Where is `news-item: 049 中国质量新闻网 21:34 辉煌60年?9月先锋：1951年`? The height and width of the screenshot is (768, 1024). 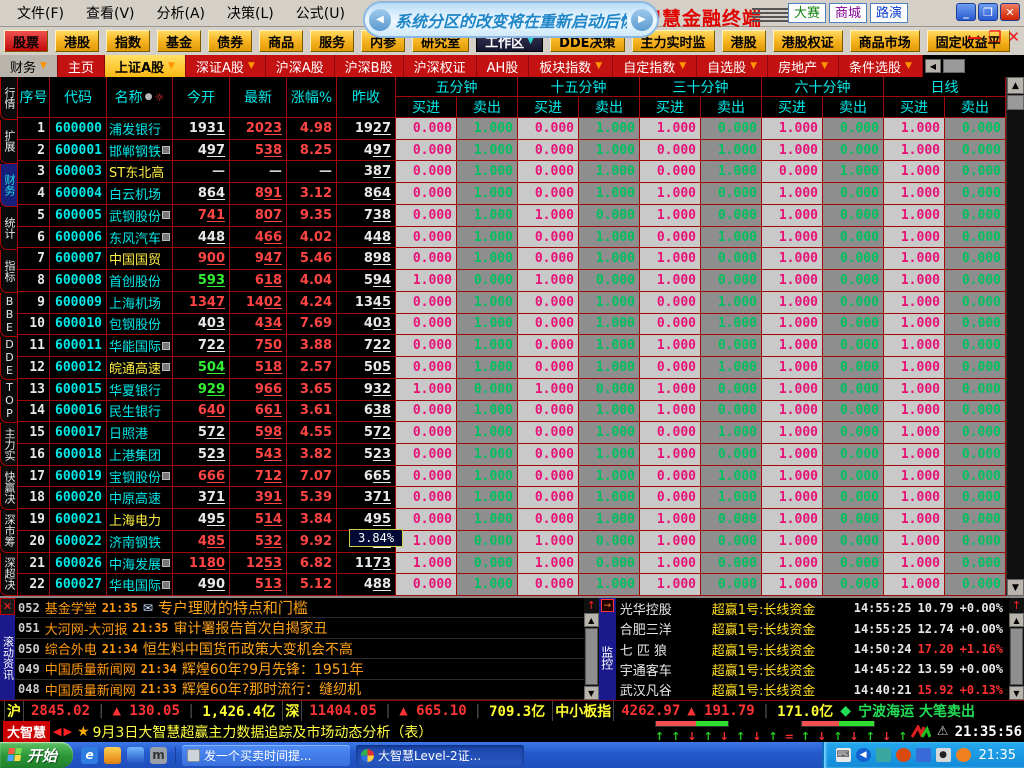 news-item: 049 中国质量新闻网 21:34 辉煌60年?9月先锋：1951年 is located at coordinates (299, 669).